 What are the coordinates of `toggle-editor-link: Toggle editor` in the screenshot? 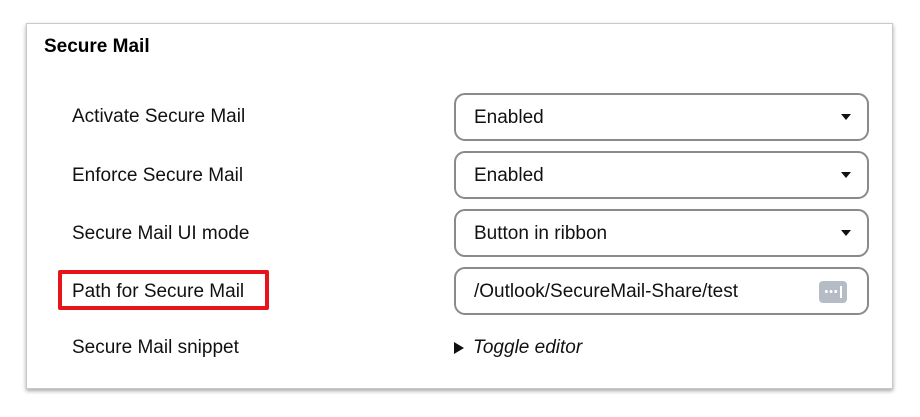 It's located at (518, 348).